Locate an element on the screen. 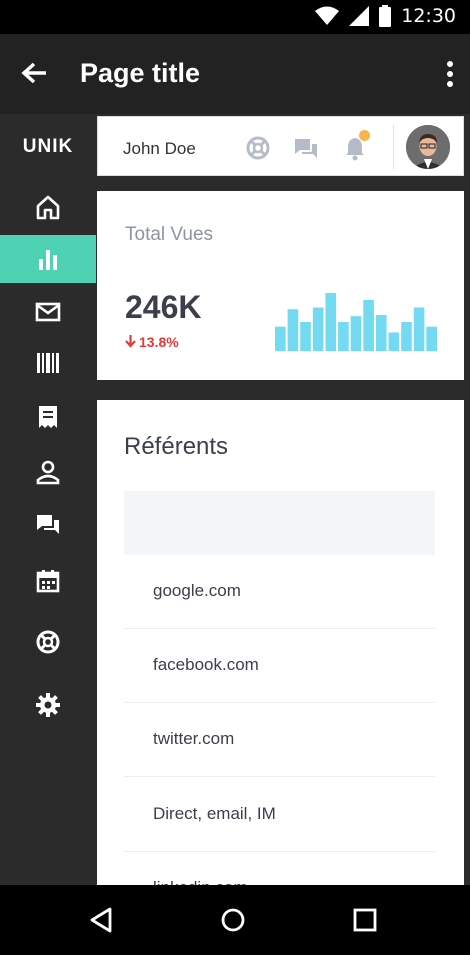 The image size is (470, 955). arrow-down-icon is located at coordinates (130, 341).